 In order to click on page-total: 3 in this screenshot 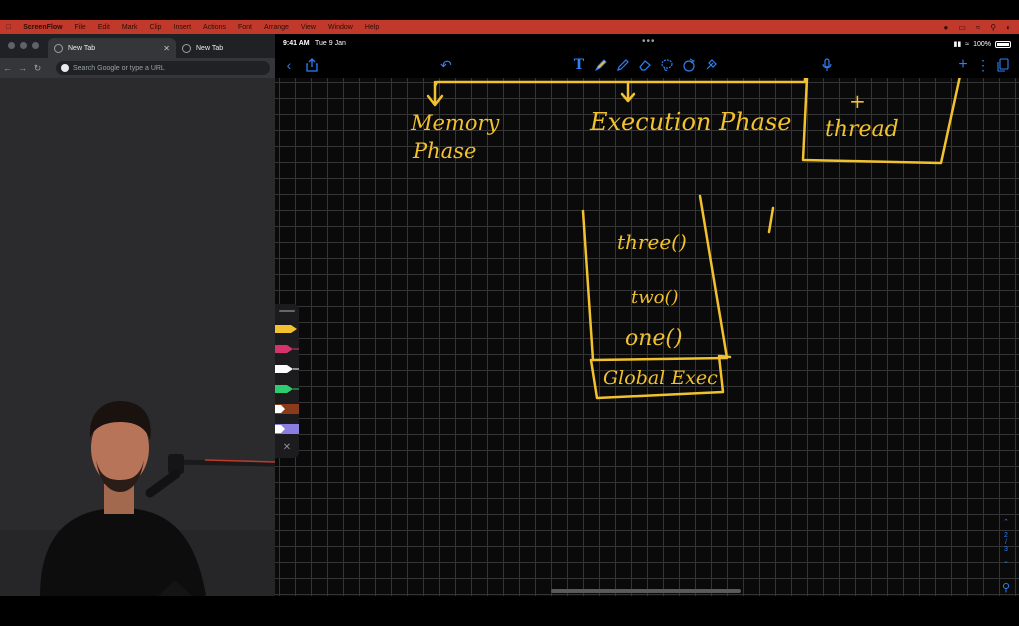, I will do `click(1006, 549)`.